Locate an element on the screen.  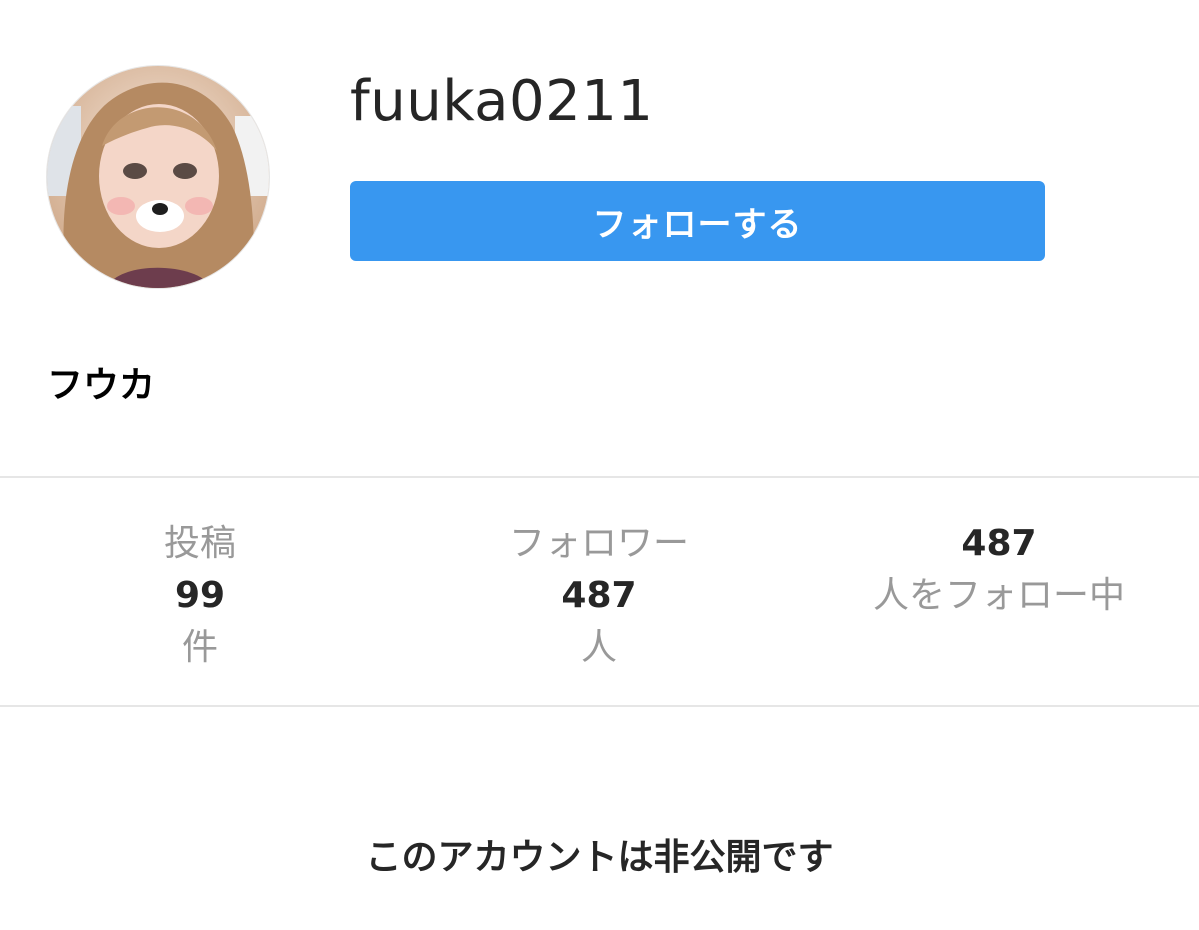
username: fuuka0211 is located at coordinates (502, 101).